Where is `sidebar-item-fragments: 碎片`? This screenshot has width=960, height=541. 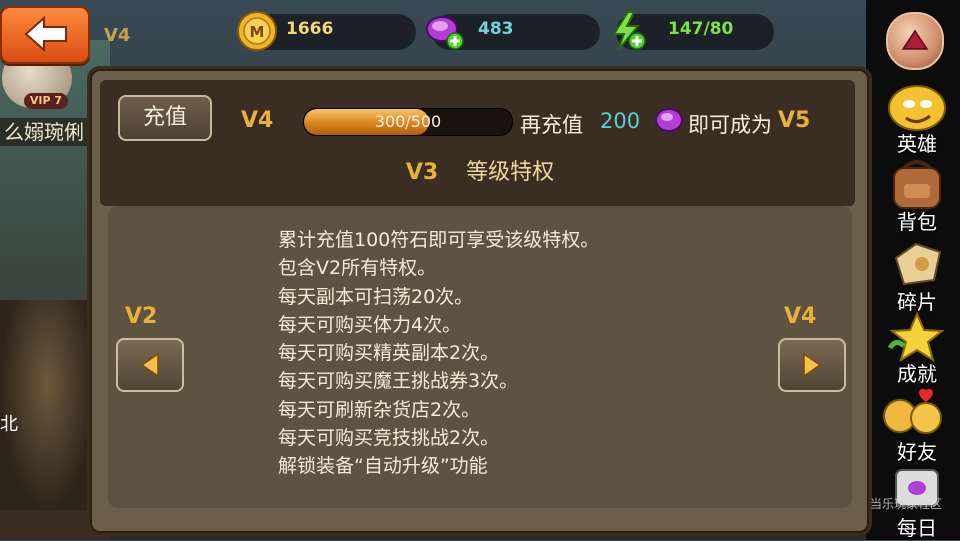 sidebar-item-fragments: 碎片 is located at coordinates (917, 275).